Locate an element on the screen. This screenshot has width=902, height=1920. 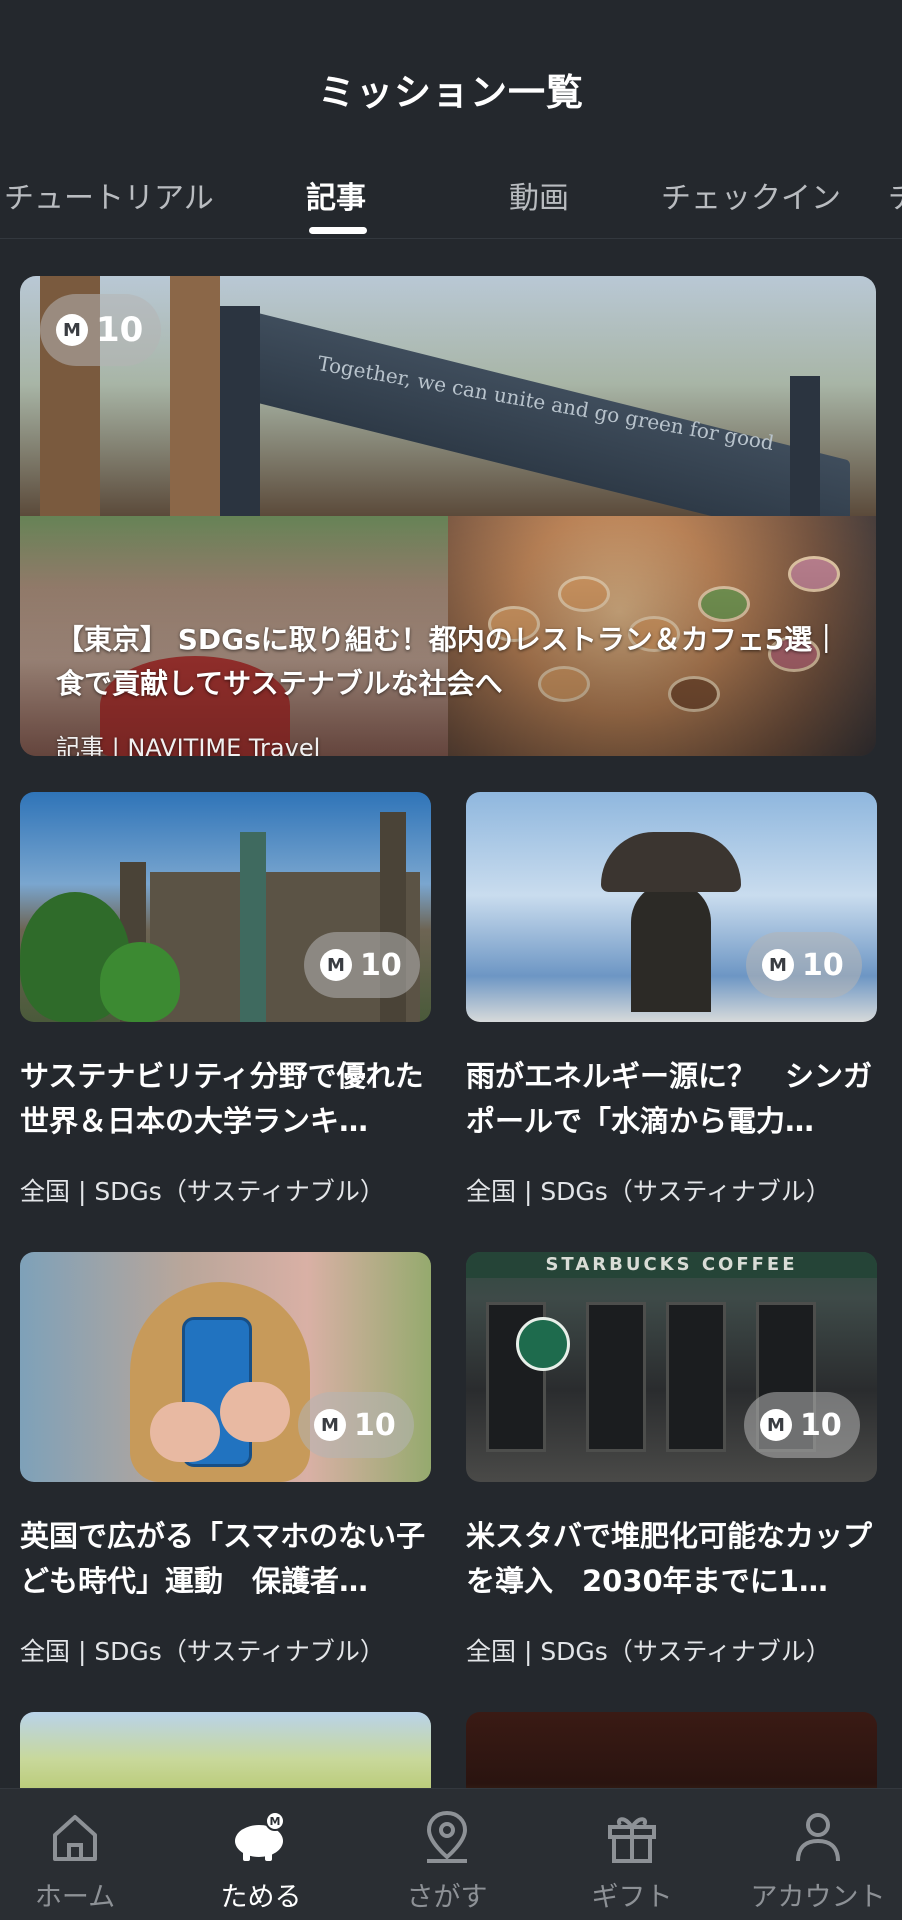
home-icon is located at coordinates (75, 1838).